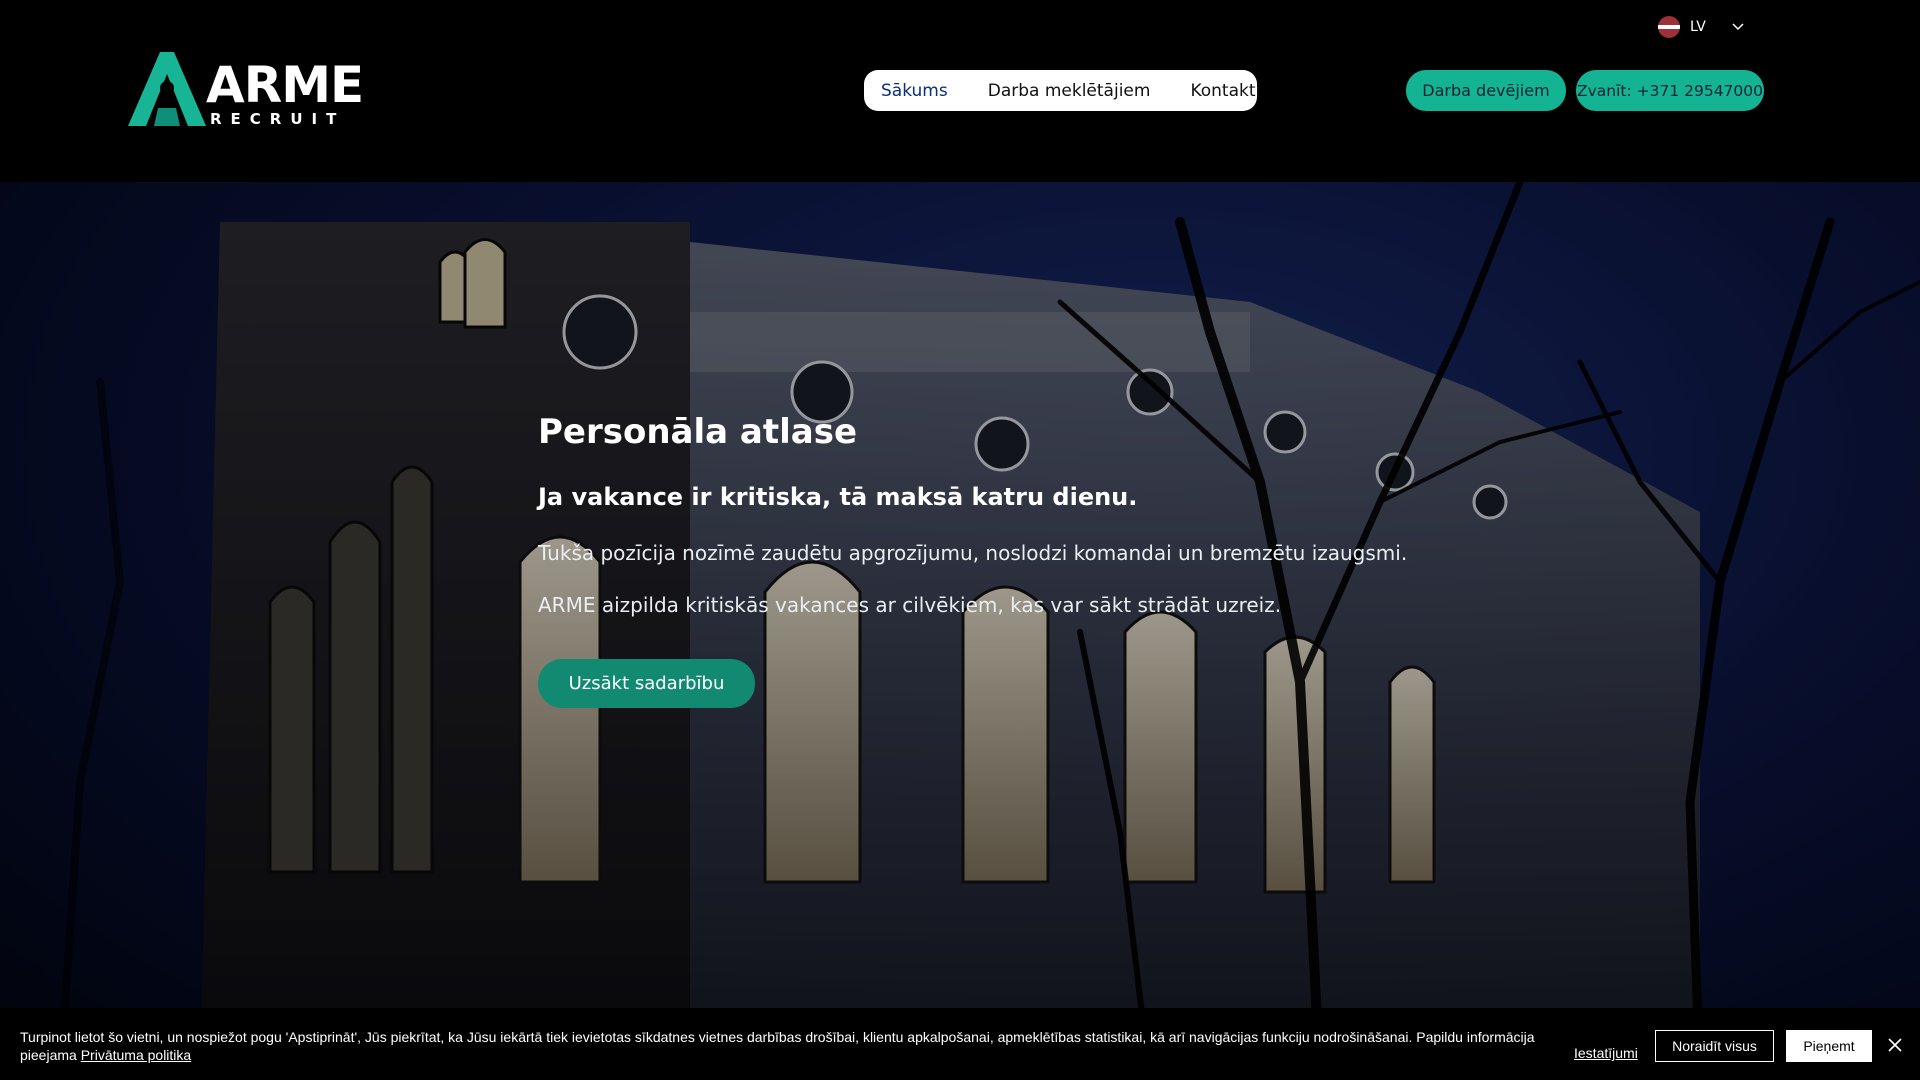  What do you see at coordinates (1670, 90) in the screenshot?
I see `call-button: Zvanīt: +371 29547000` at bounding box center [1670, 90].